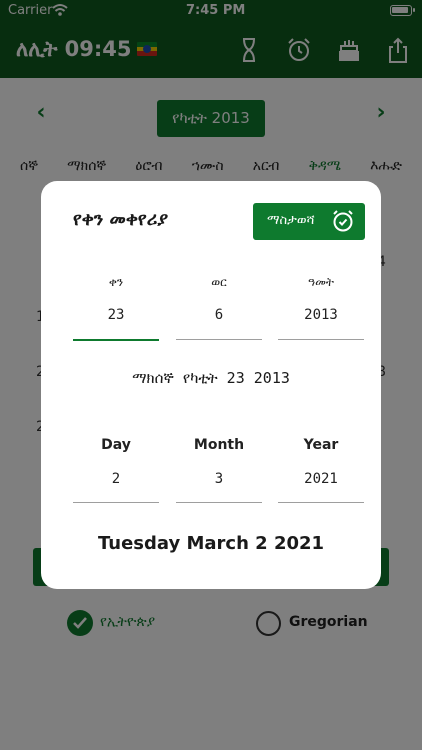  I want to click on eth-month-label: ወር, so click(219, 282).